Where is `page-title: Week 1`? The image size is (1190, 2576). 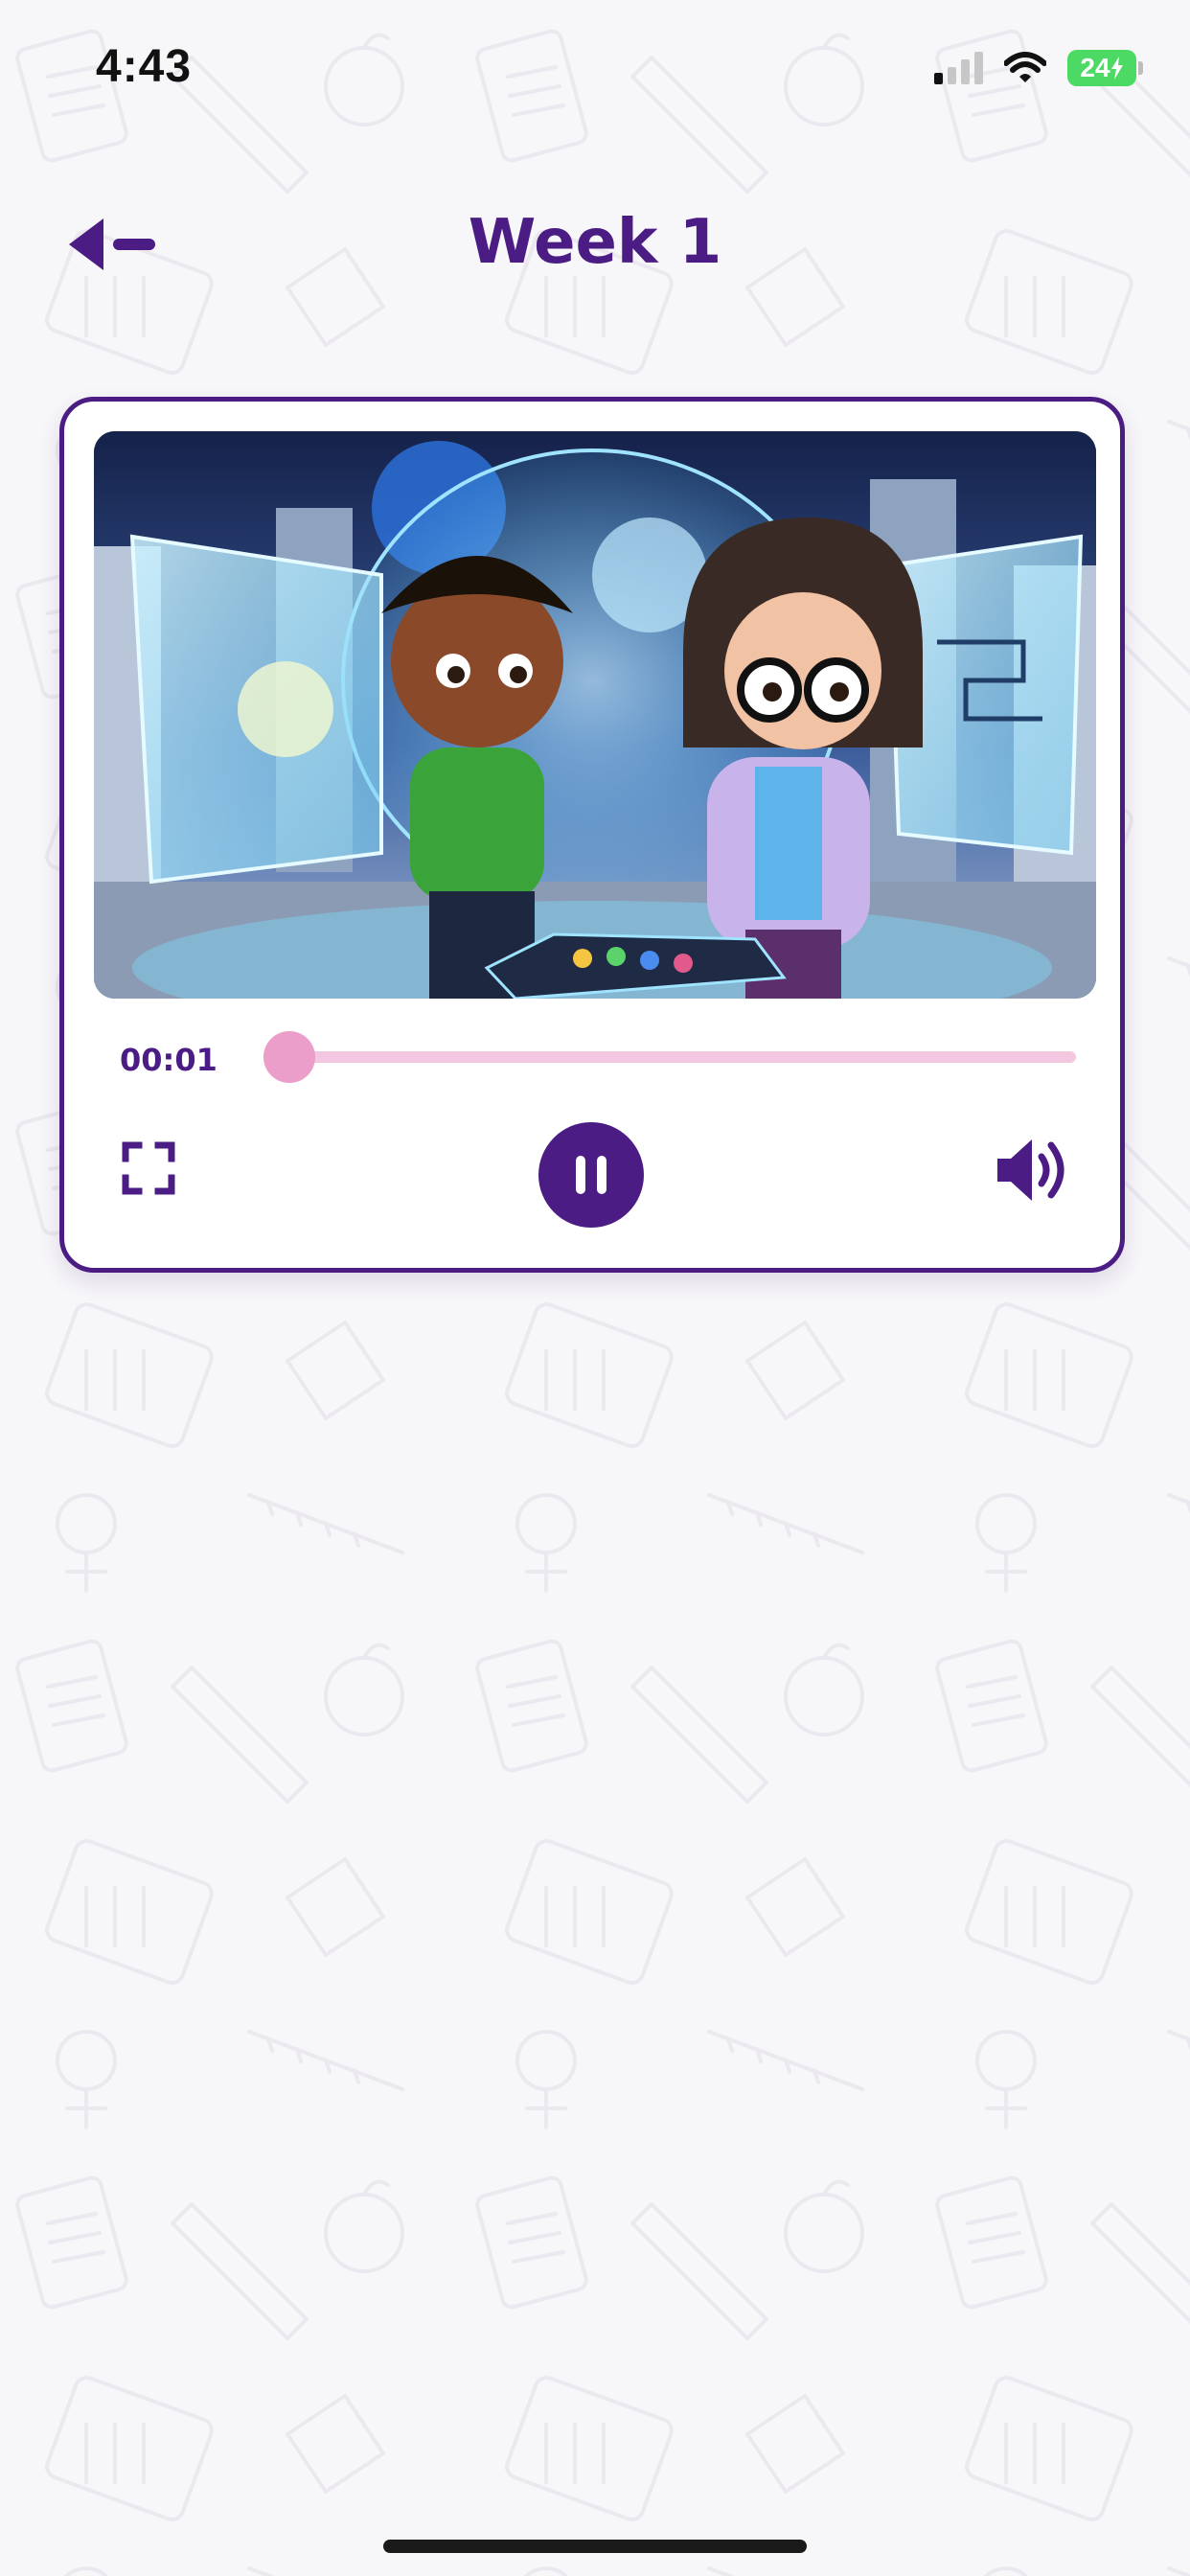
page-title: Week 1 is located at coordinates (595, 242).